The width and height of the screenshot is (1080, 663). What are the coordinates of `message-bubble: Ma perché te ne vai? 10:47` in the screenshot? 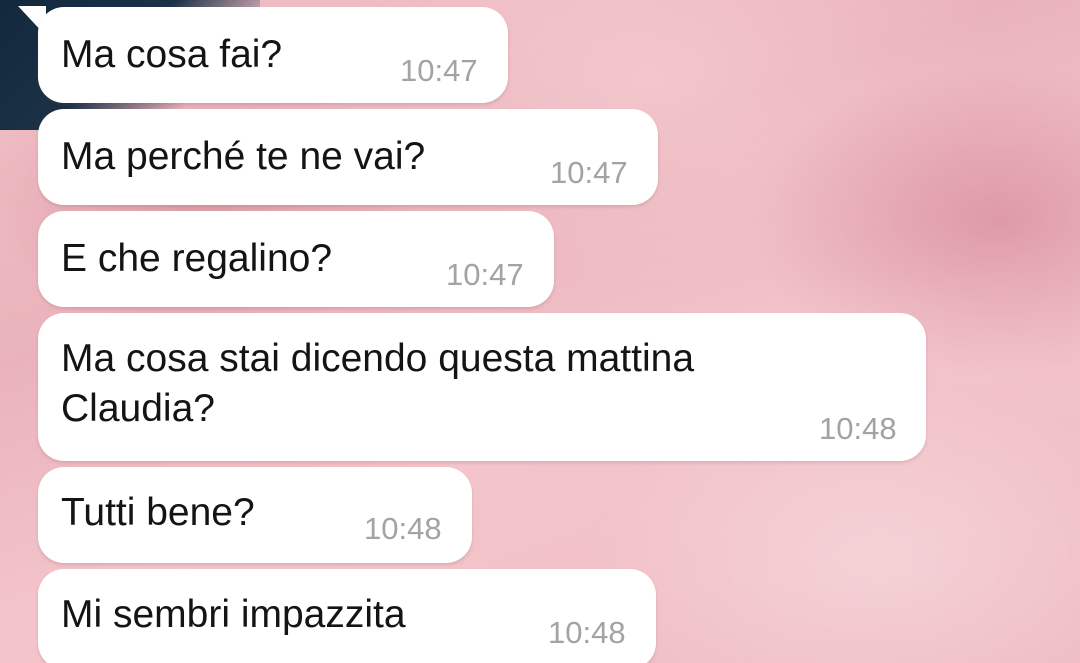 It's located at (348, 157).